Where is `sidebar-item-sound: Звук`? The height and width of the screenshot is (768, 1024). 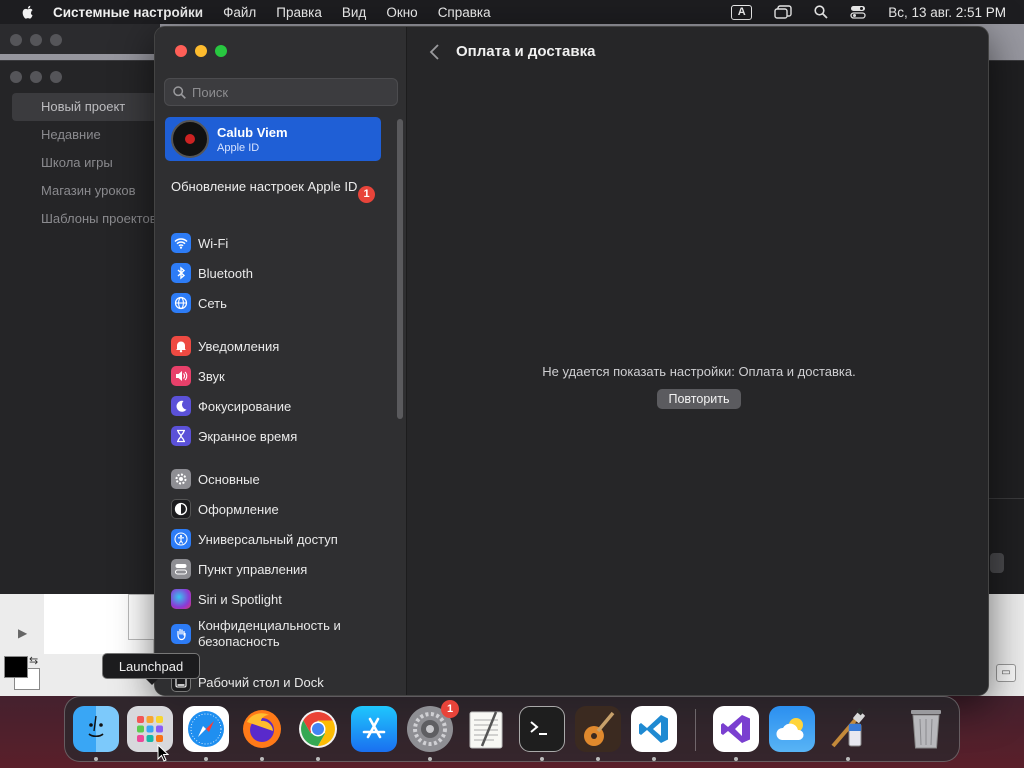
sidebar-item-sound: Звук is located at coordinates (198, 376).